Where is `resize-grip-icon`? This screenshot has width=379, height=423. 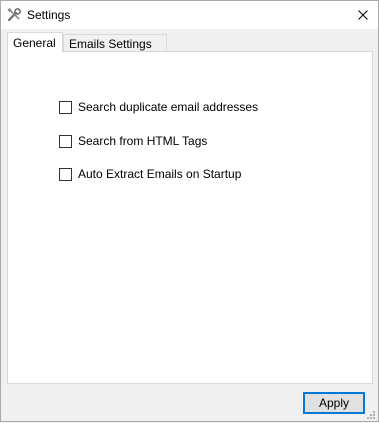
resize-grip-icon is located at coordinates (371, 414).